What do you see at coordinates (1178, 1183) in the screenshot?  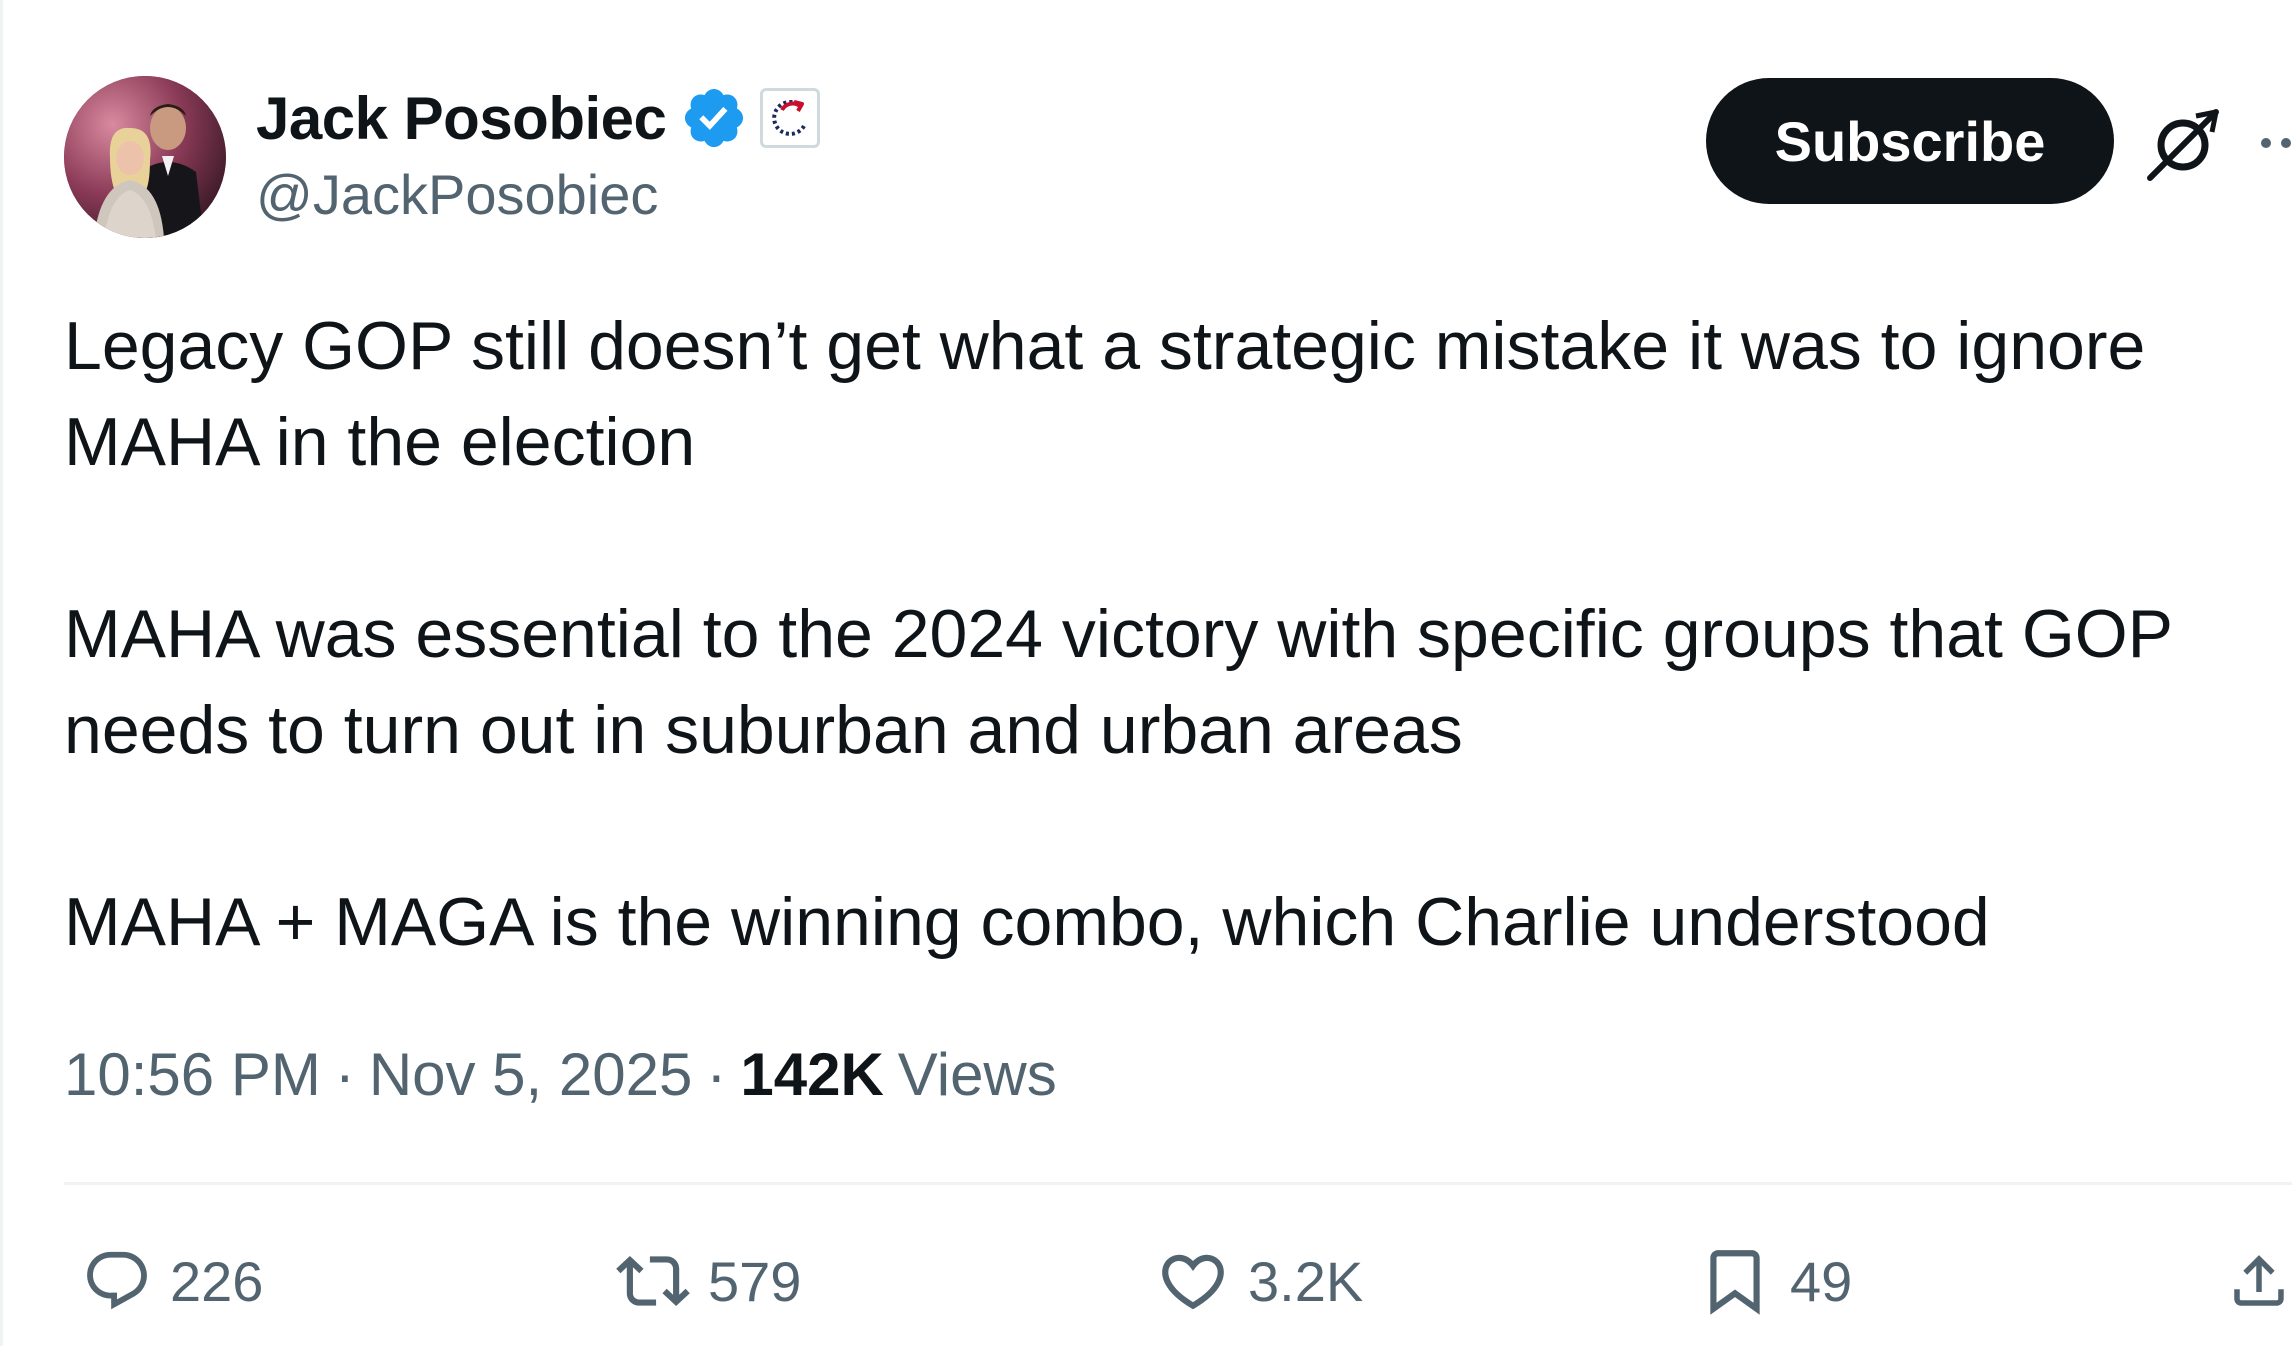 I see `divider` at bounding box center [1178, 1183].